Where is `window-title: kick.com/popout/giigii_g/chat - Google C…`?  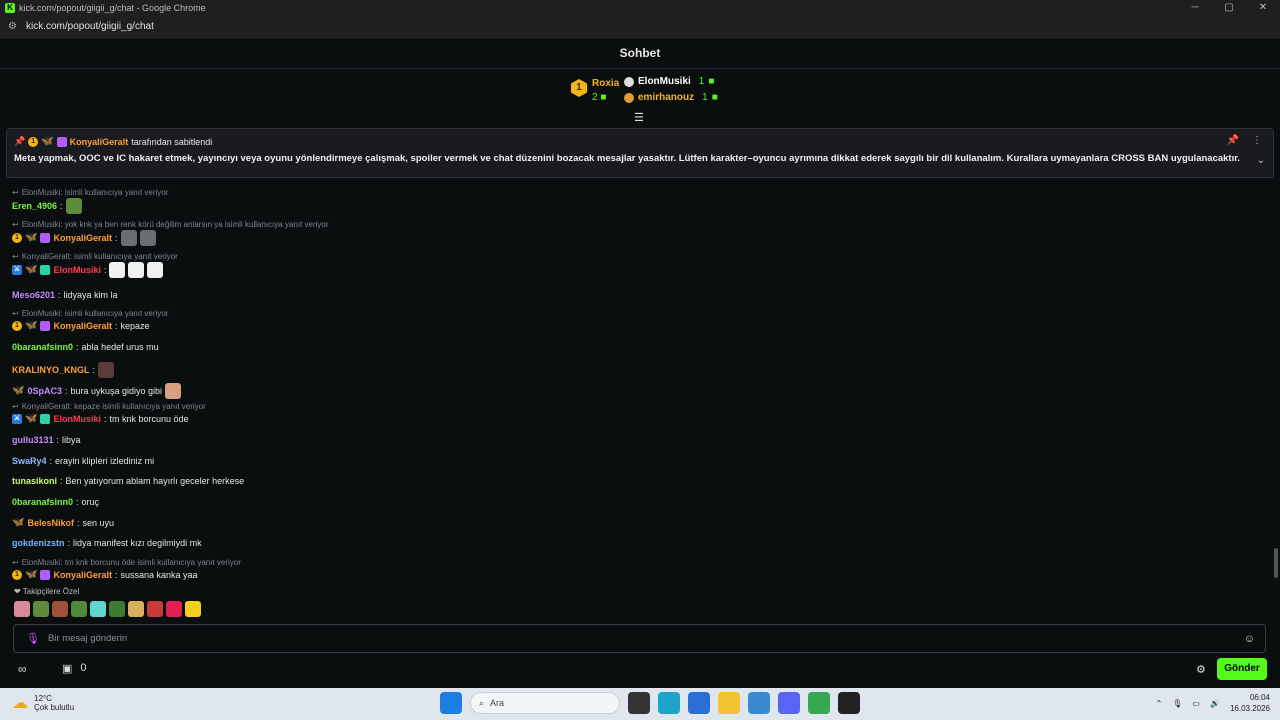
window-title: kick.com/popout/giigii_g/chat - Google C… is located at coordinates (112, 8).